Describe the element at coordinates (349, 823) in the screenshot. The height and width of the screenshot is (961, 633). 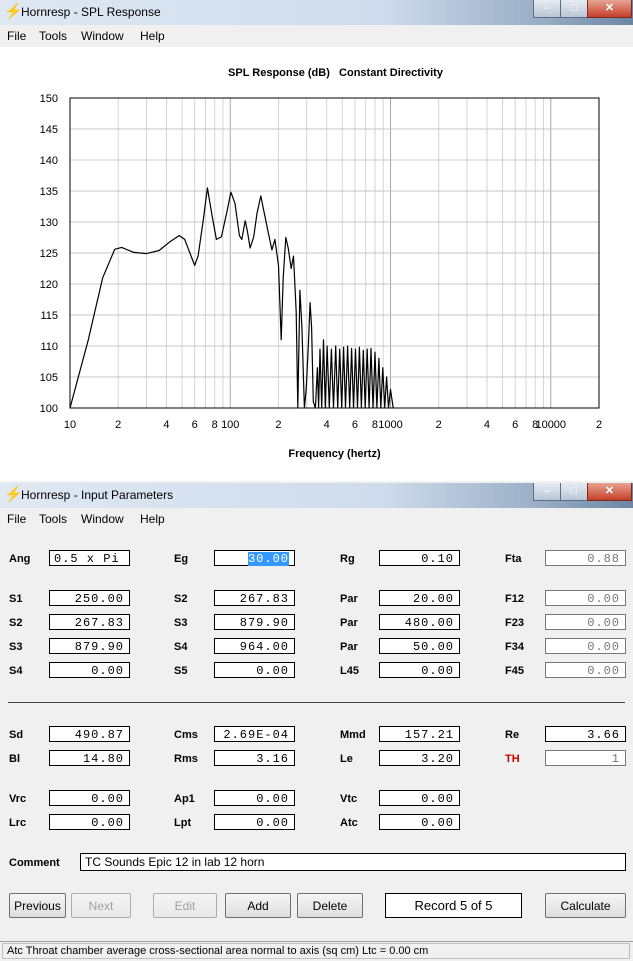
I see `param-label-atc: Atc` at that location.